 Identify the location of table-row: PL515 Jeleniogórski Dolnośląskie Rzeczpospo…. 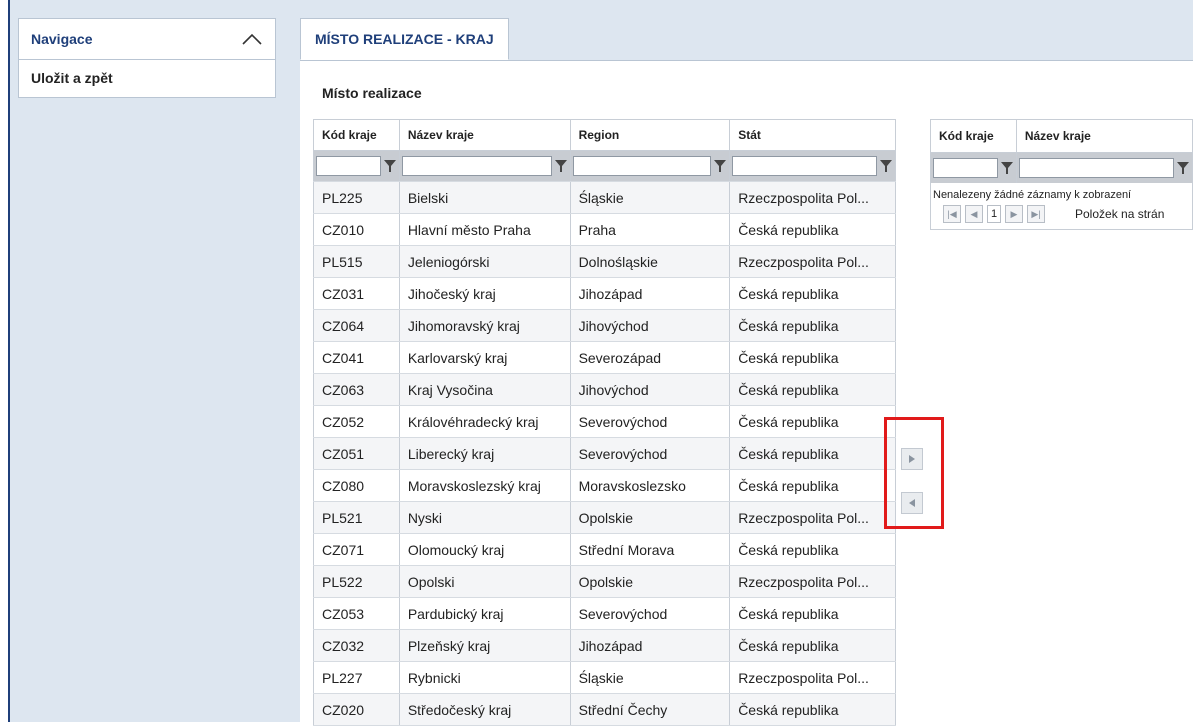
(604, 261).